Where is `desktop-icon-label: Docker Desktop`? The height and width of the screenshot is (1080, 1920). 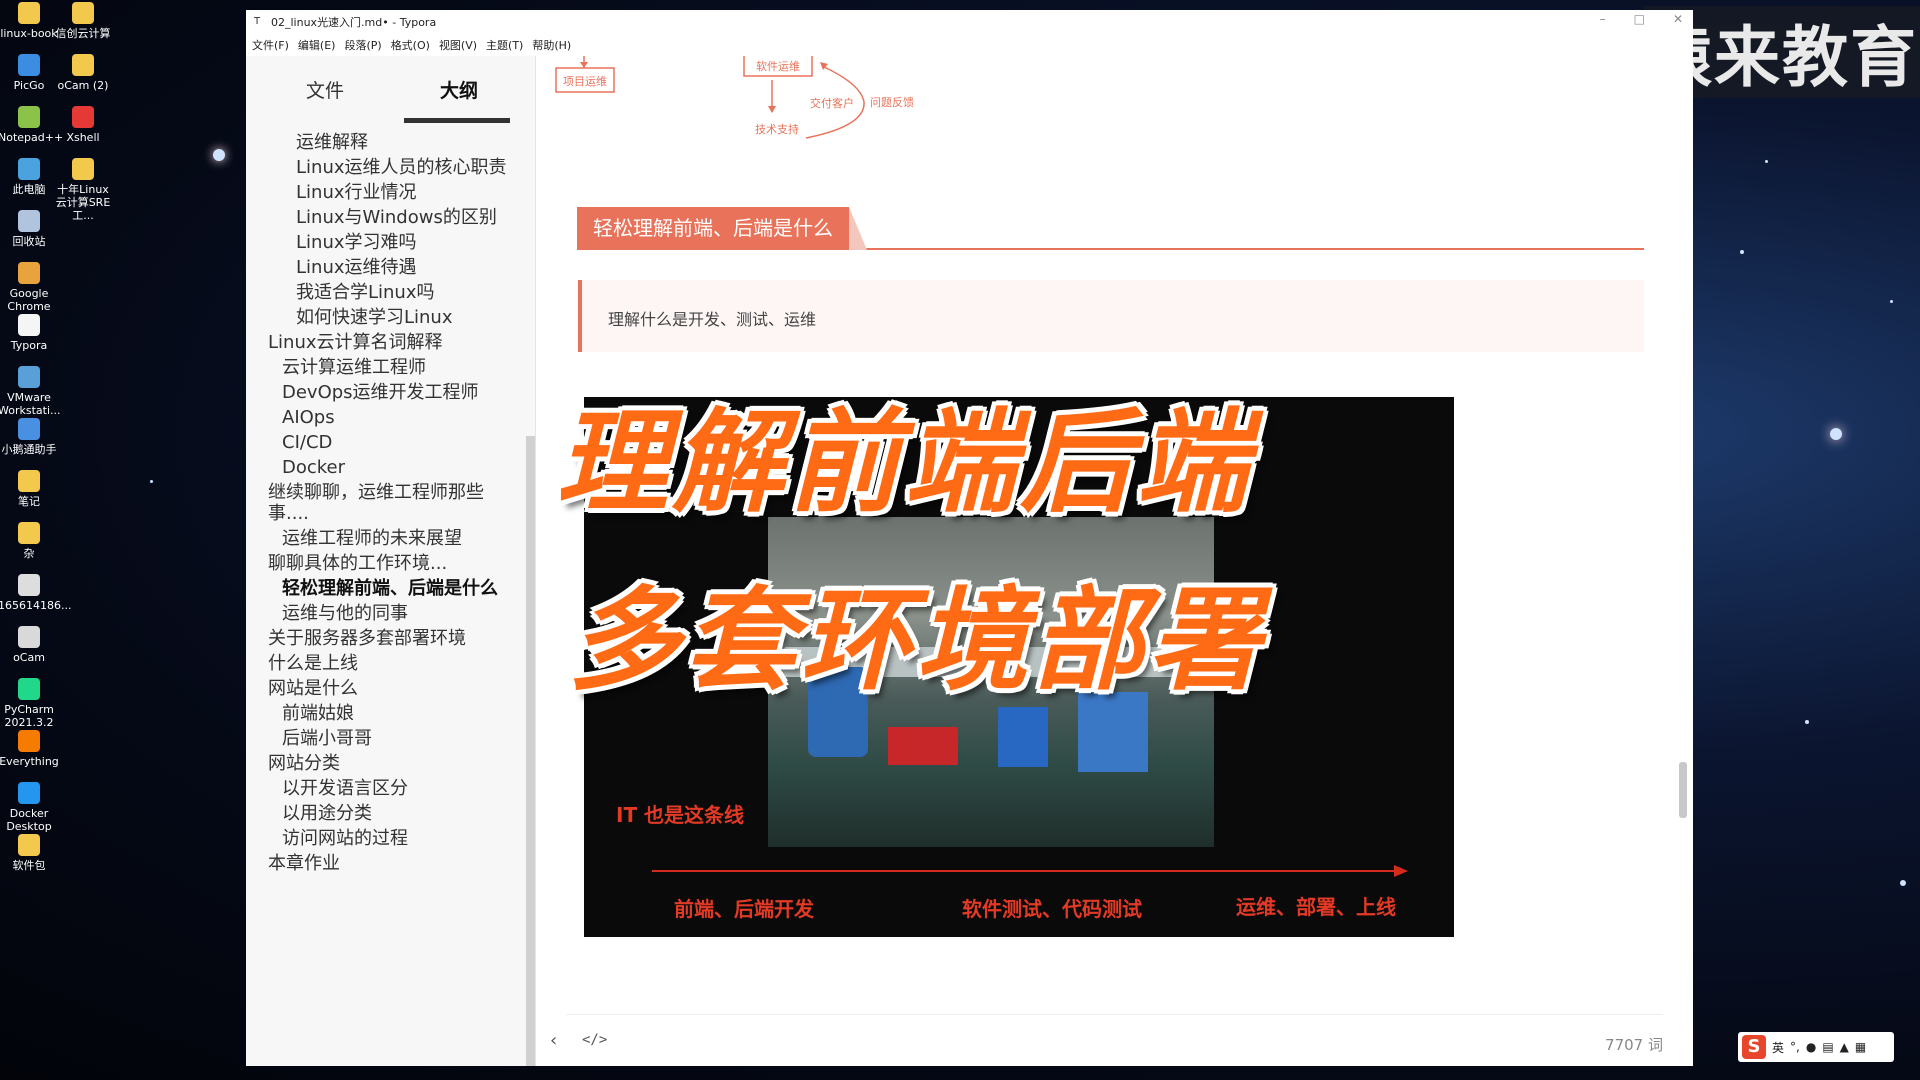
desktop-icon-label: Docker Desktop is located at coordinates (29, 820).